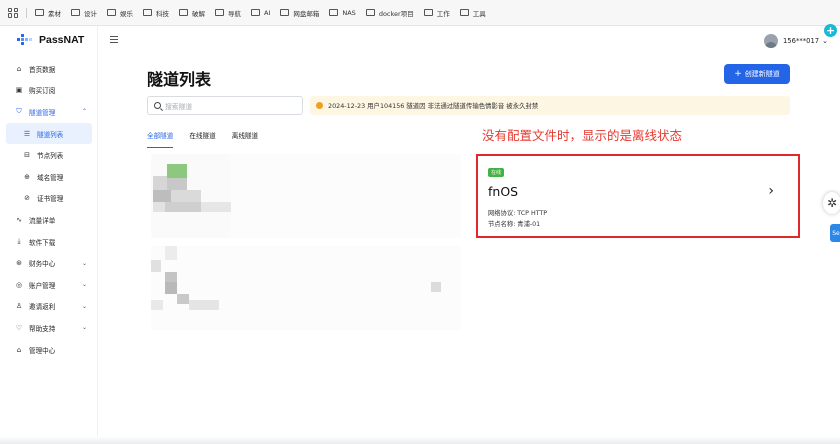 This screenshot has width=840, height=444. Describe the element at coordinates (342, 13) in the screenshot. I see `bookmark-folder: NAS` at that location.